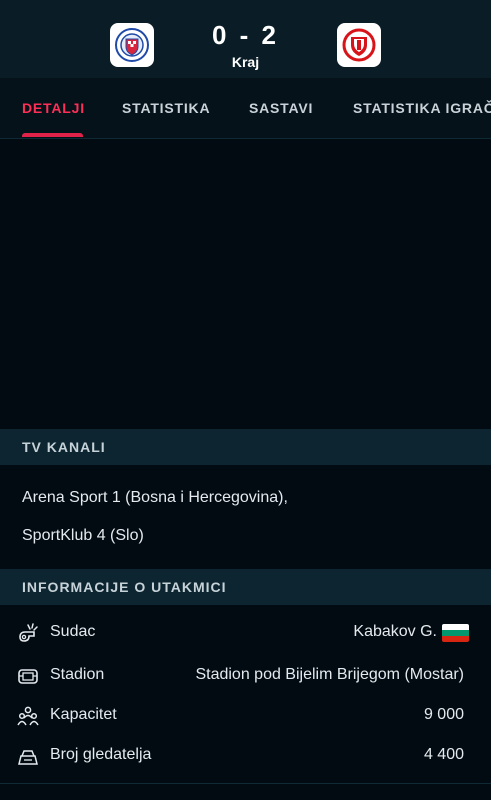 The image size is (491, 800). What do you see at coordinates (124, 587) in the screenshot?
I see `info-section-title: INFORMACIJE O UTAKMICI` at bounding box center [124, 587].